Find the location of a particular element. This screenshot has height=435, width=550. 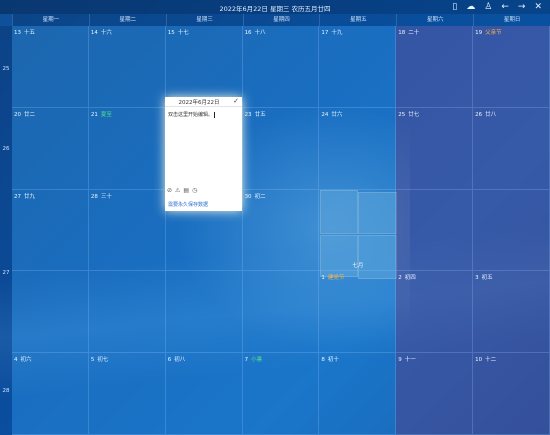

note-header: 2022年6月22日 ✓ is located at coordinates (203, 102).